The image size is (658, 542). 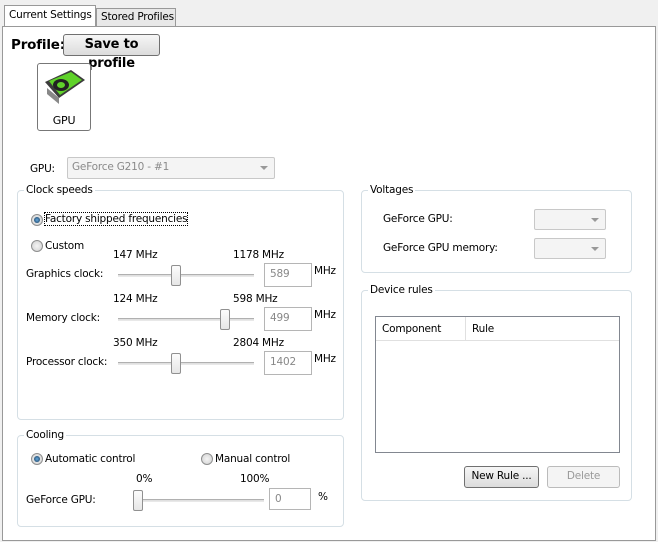 What do you see at coordinates (37, 246) in the screenshot?
I see `custom-radio` at bounding box center [37, 246].